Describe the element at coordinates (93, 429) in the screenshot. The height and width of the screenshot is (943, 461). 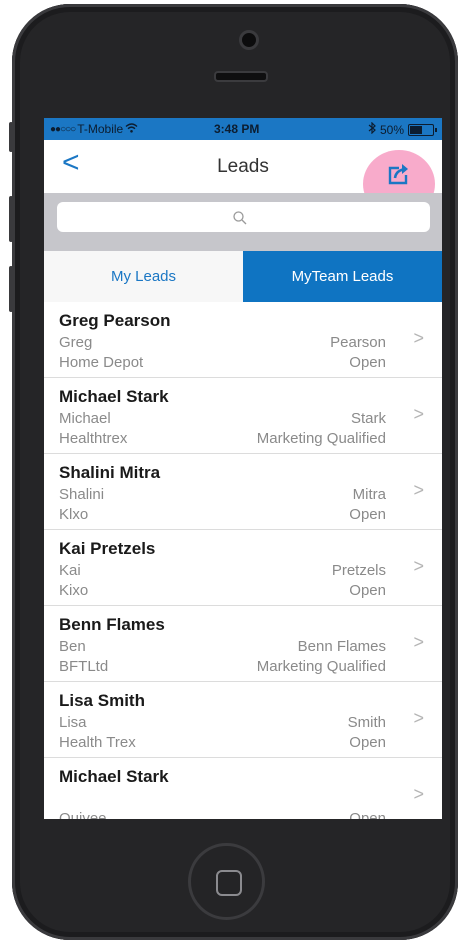
I see `lead-details-left: Michael Healthtrex` at that location.